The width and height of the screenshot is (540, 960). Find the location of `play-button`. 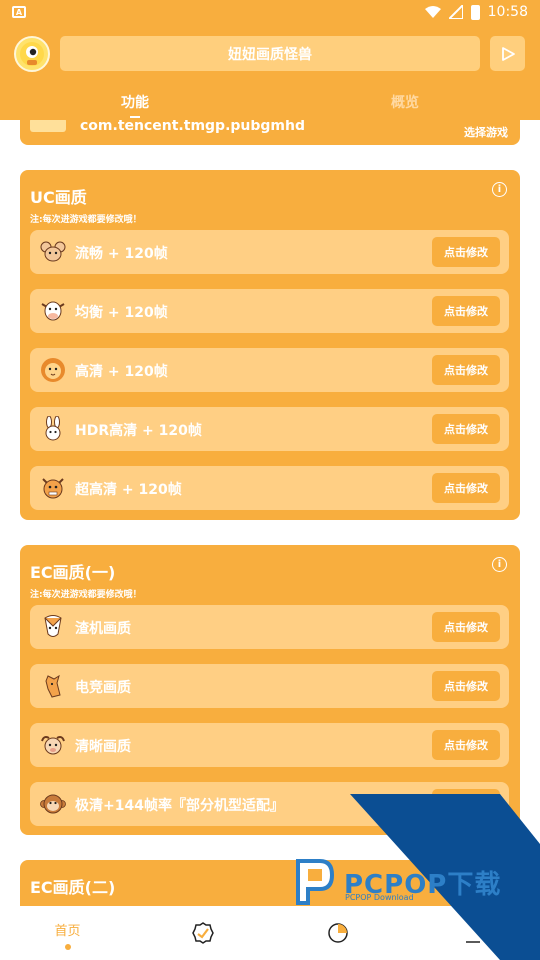

play-button is located at coordinates (507, 53).